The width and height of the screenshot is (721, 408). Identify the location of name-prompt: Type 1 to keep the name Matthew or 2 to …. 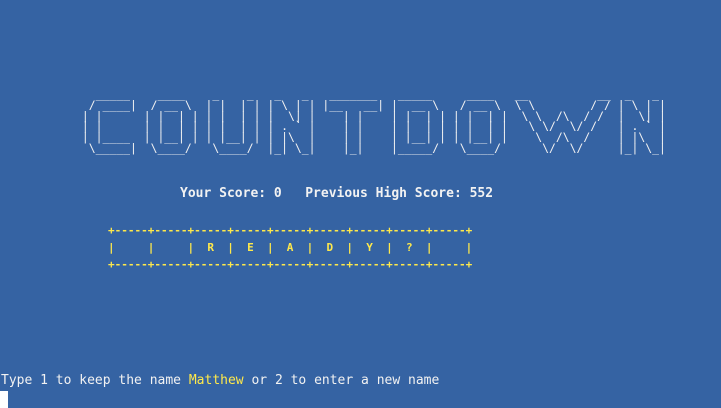
(220, 380).